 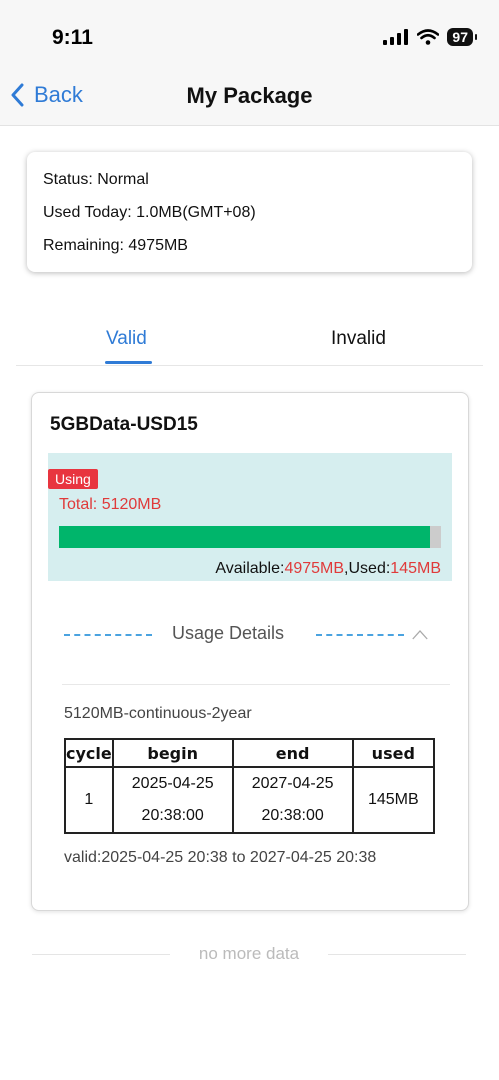 I want to click on usage-details-label: Usage Details, so click(x=228, y=633).